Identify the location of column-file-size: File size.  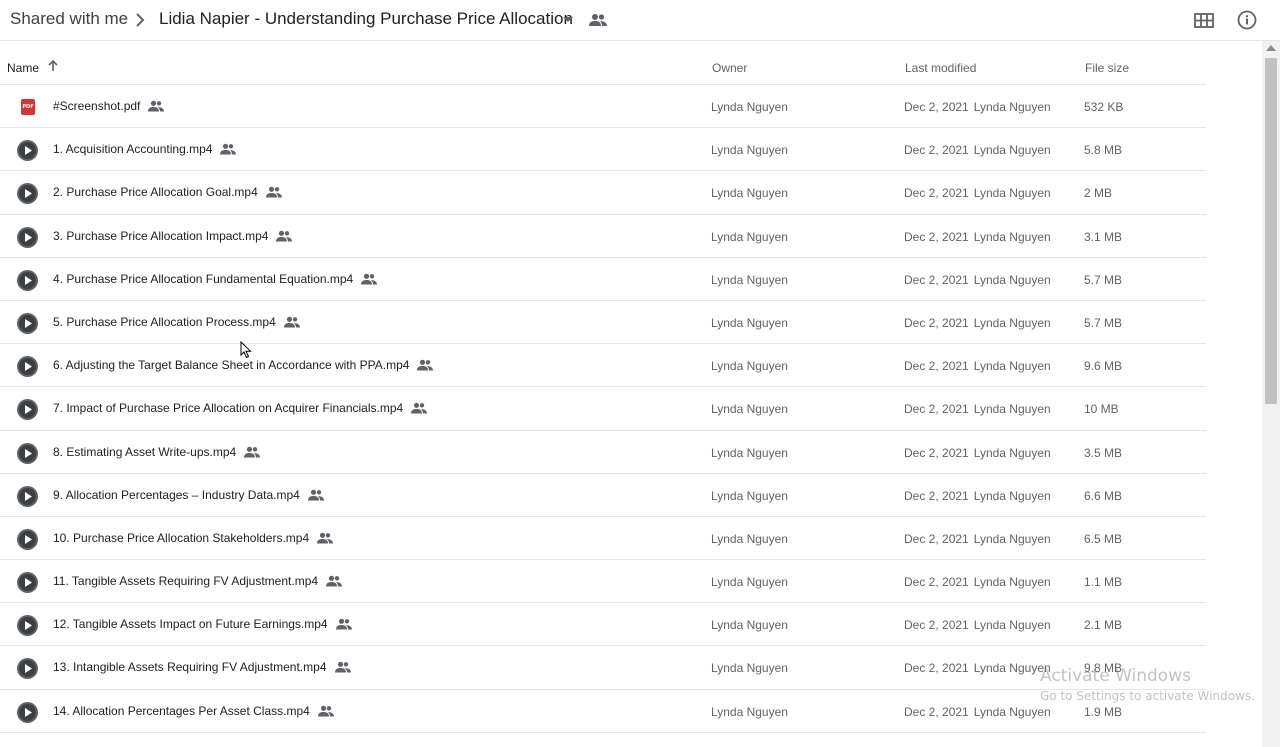
(1107, 68).